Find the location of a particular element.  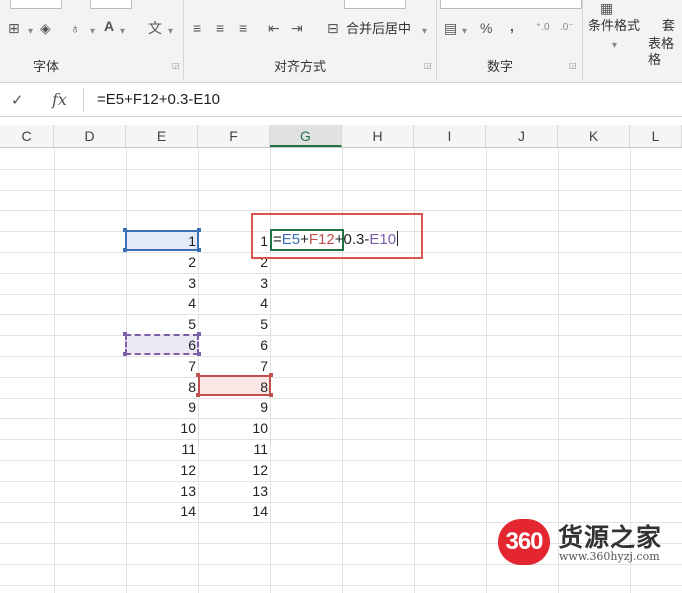

wrap-text-button is located at coordinates (375, 4).